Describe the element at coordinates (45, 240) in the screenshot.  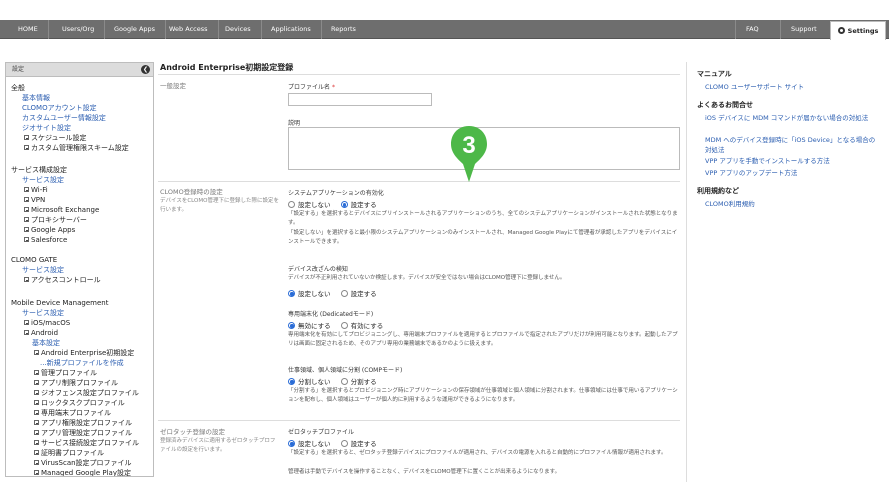
I see `sidebar-item: Salesforce` at that location.